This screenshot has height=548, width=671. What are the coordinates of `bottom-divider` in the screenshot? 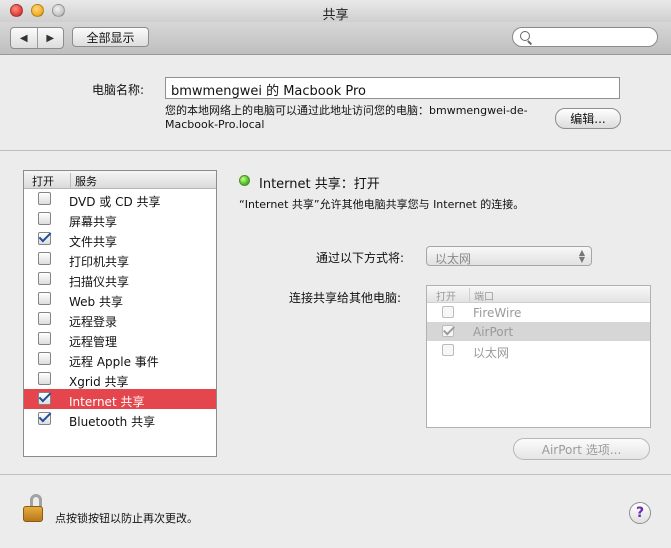 It's located at (335, 474).